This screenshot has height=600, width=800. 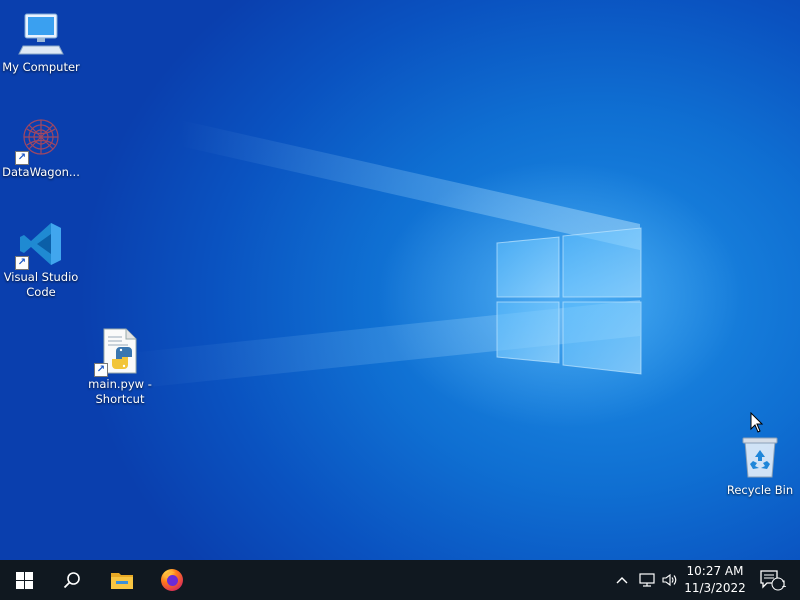 What do you see at coordinates (715, 588) in the screenshot?
I see `clock-date: 11/3/2022` at bounding box center [715, 588].